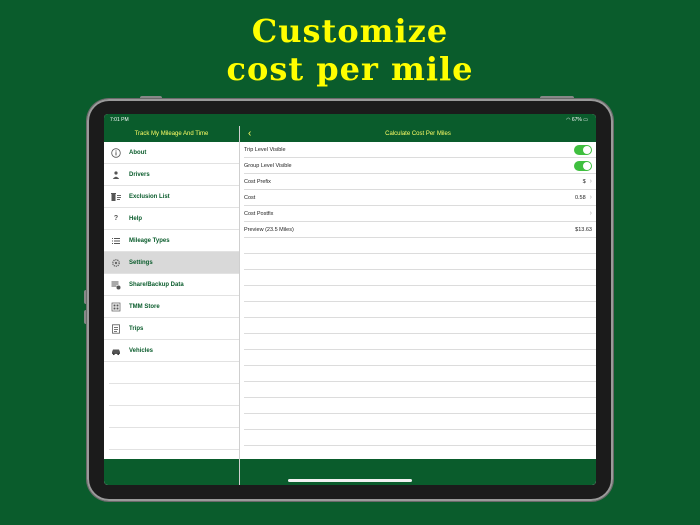  What do you see at coordinates (116, 351) in the screenshot?
I see `car-icon` at bounding box center [116, 351].